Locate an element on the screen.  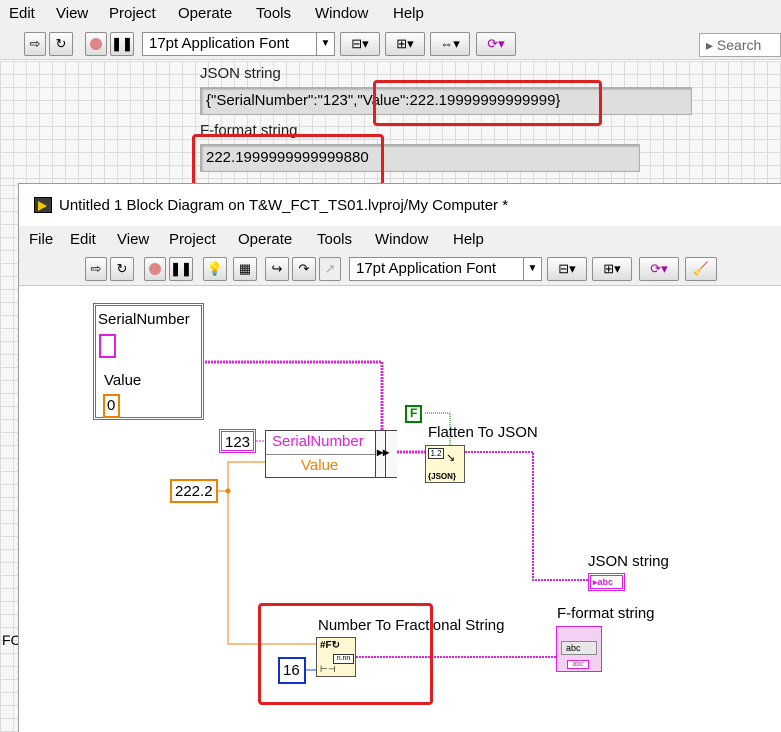
json-string-terminal-label: JSON string is located at coordinates (628, 561).